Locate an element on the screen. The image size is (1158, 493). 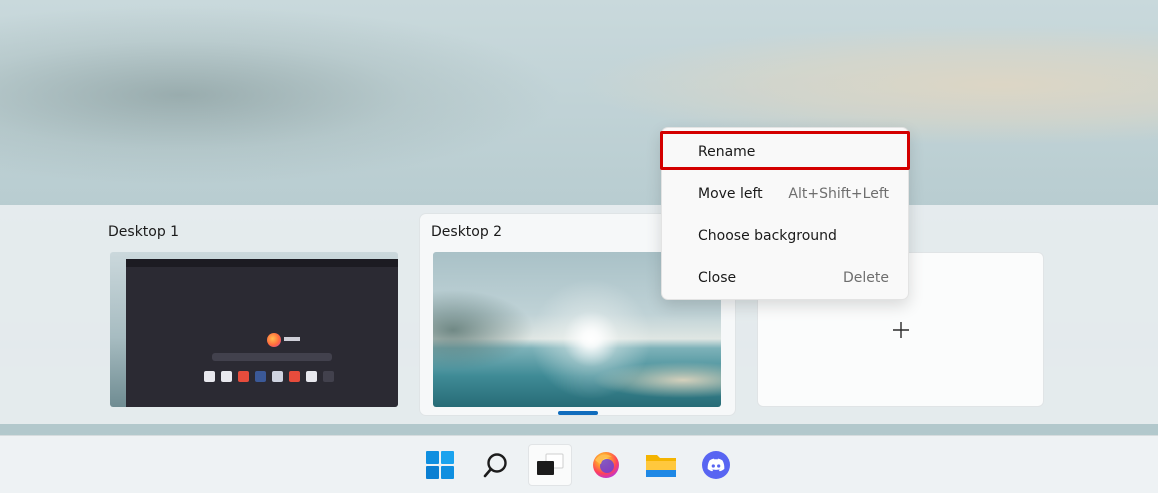
task-view-icon is located at coordinates (550, 464).